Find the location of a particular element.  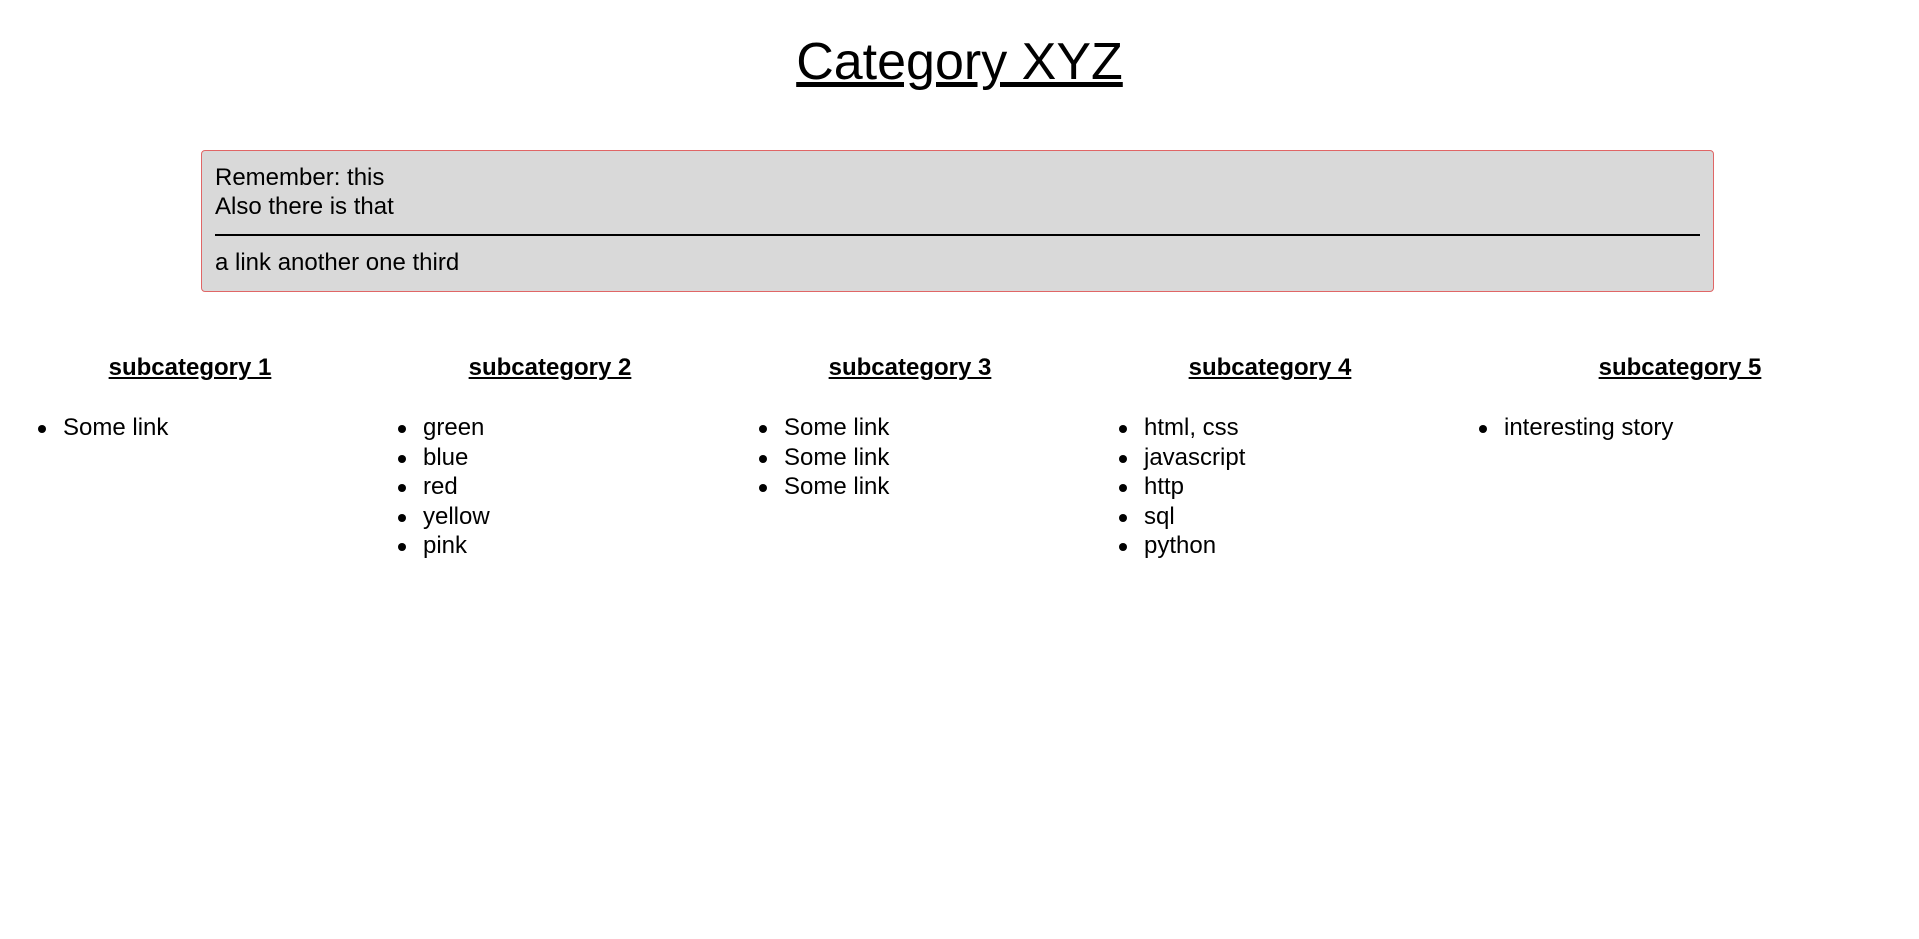

notice-link-2: another one is located at coordinates (342, 262).